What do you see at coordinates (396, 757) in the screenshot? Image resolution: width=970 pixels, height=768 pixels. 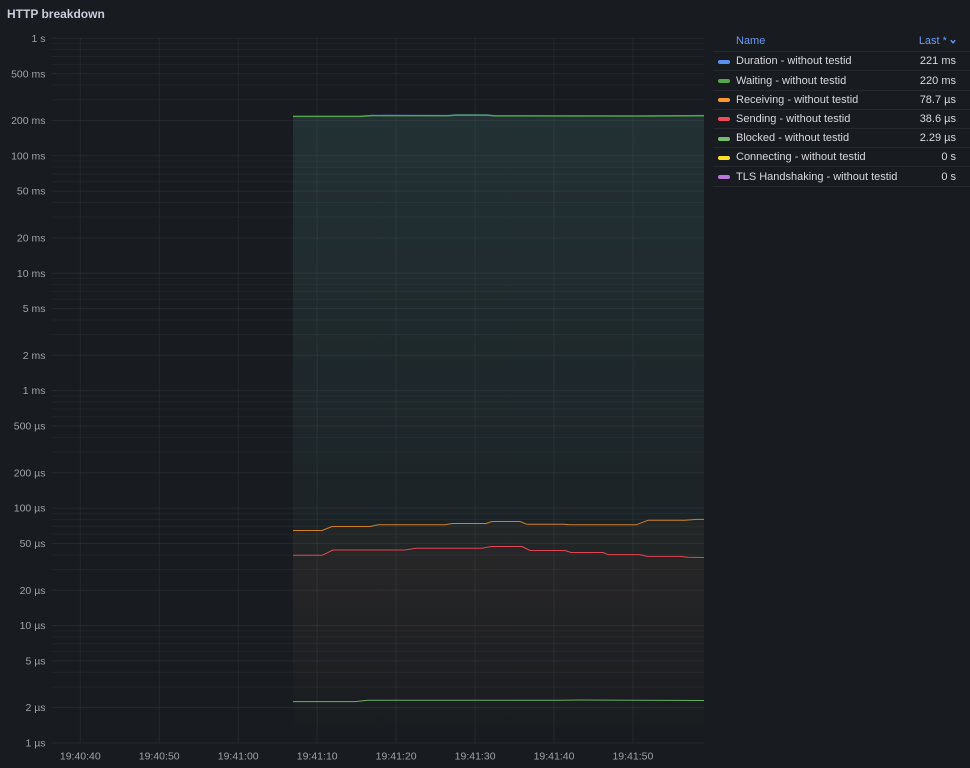 I see `svg-text: 19:41:20` at bounding box center [396, 757].